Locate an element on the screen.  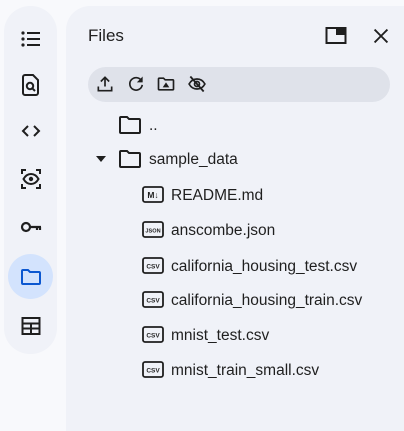
file-row: CSV california_housing_train.csv is located at coordinates (235, 300).